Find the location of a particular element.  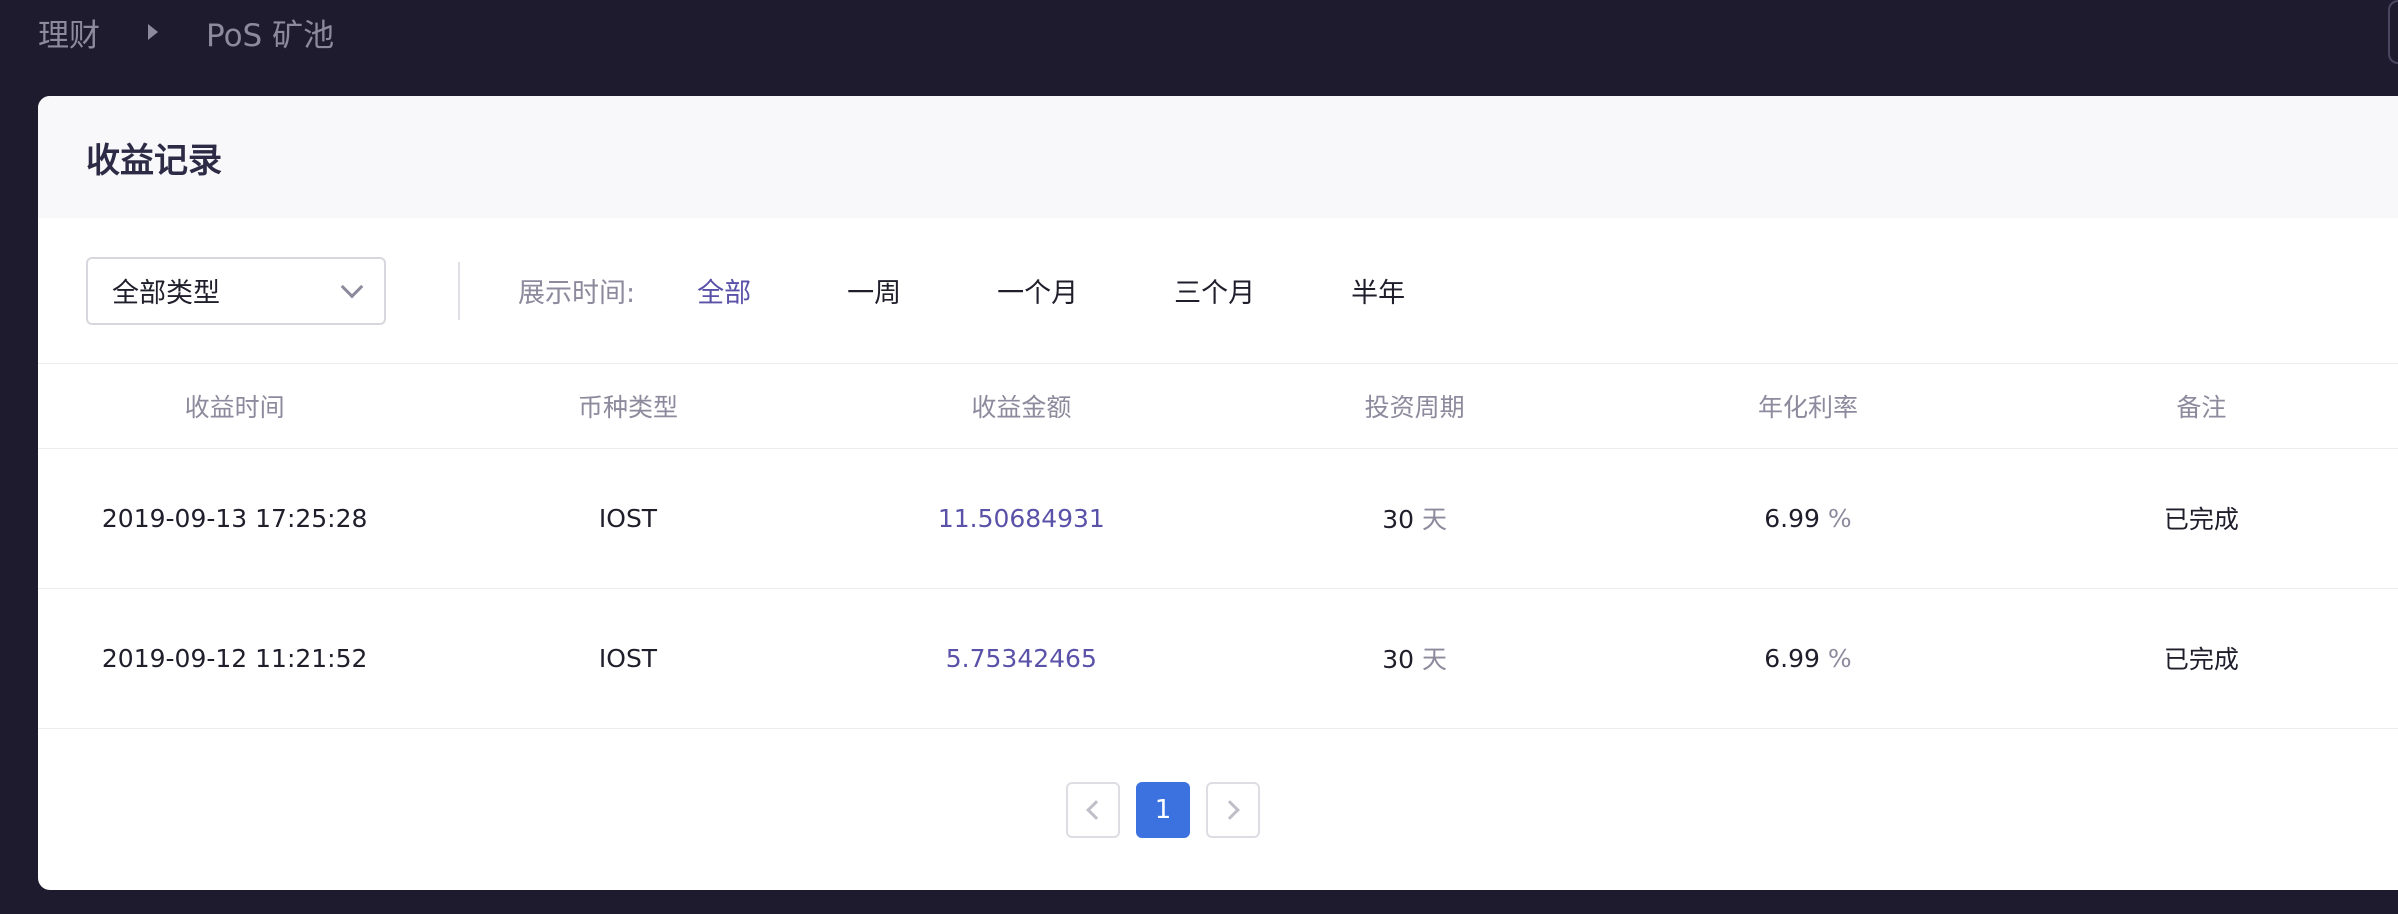

next-page-button is located at coordinates (1233, 810).